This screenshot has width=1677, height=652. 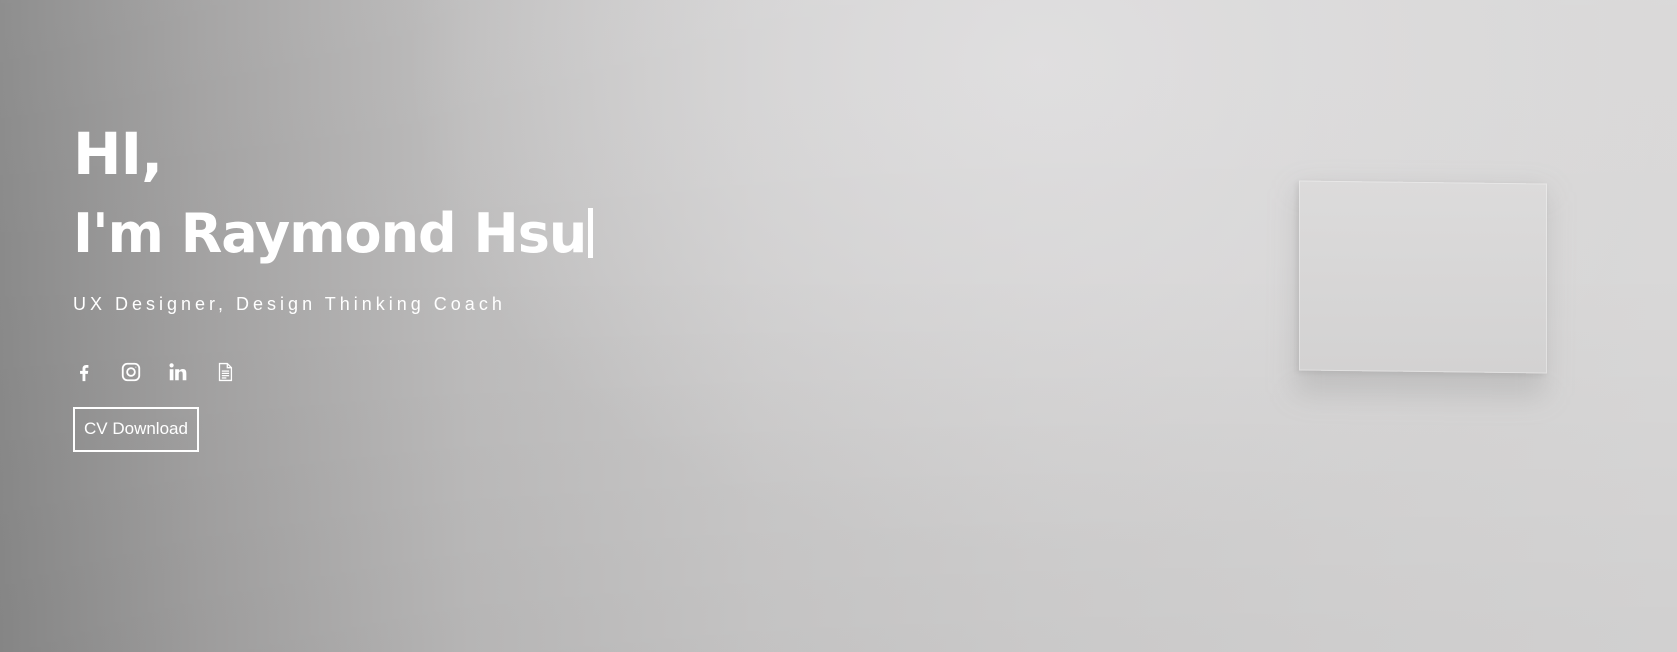 What do you see at coordinates (225, 372) in the screenshot?
I see `document-icon` at bounding box center [225, 372].